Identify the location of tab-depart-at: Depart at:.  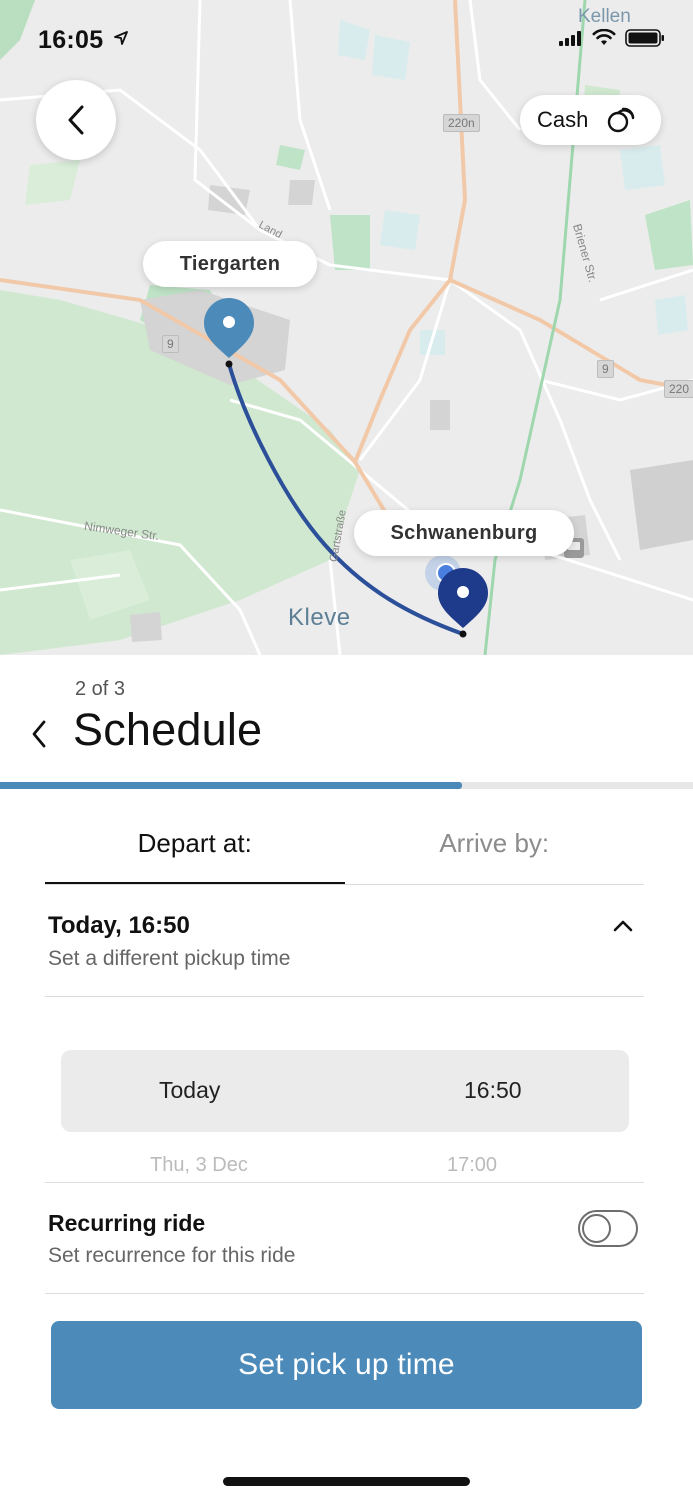
(195, 852).